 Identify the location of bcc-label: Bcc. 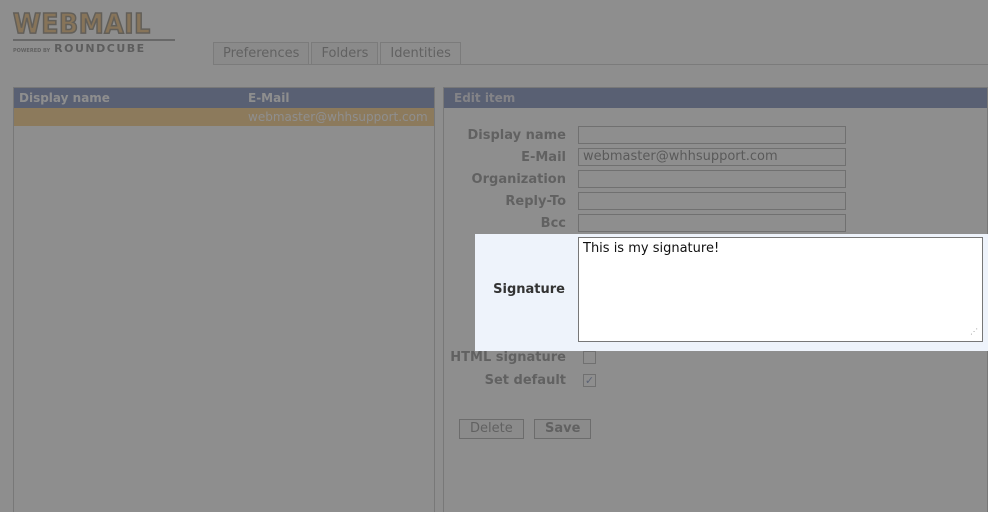
(553, 223).